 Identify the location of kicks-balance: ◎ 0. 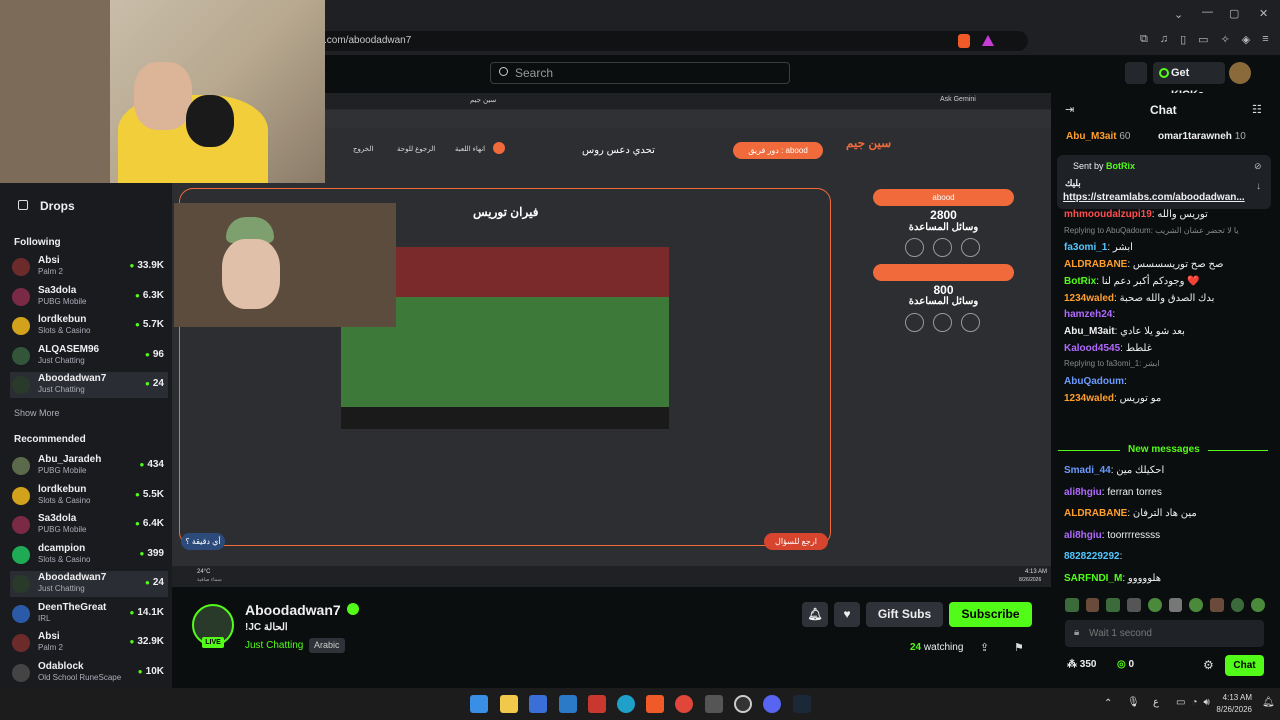
(1125, 664).